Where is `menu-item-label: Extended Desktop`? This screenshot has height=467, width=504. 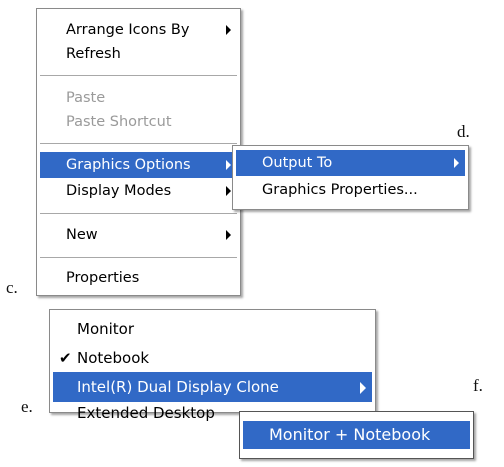 menu-item-label: Extended Desktop is located at coordinates (146, 413).